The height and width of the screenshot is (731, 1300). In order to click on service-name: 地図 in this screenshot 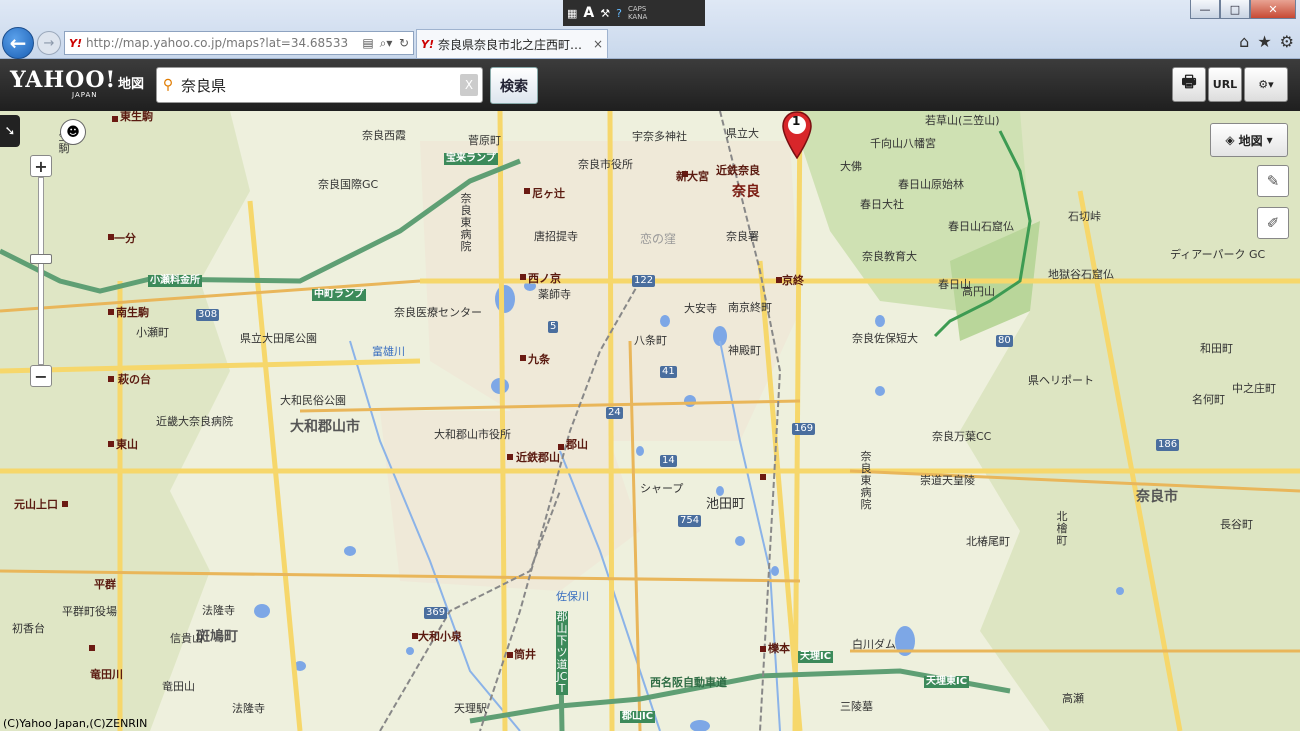, I will do `click(131, 82)`.